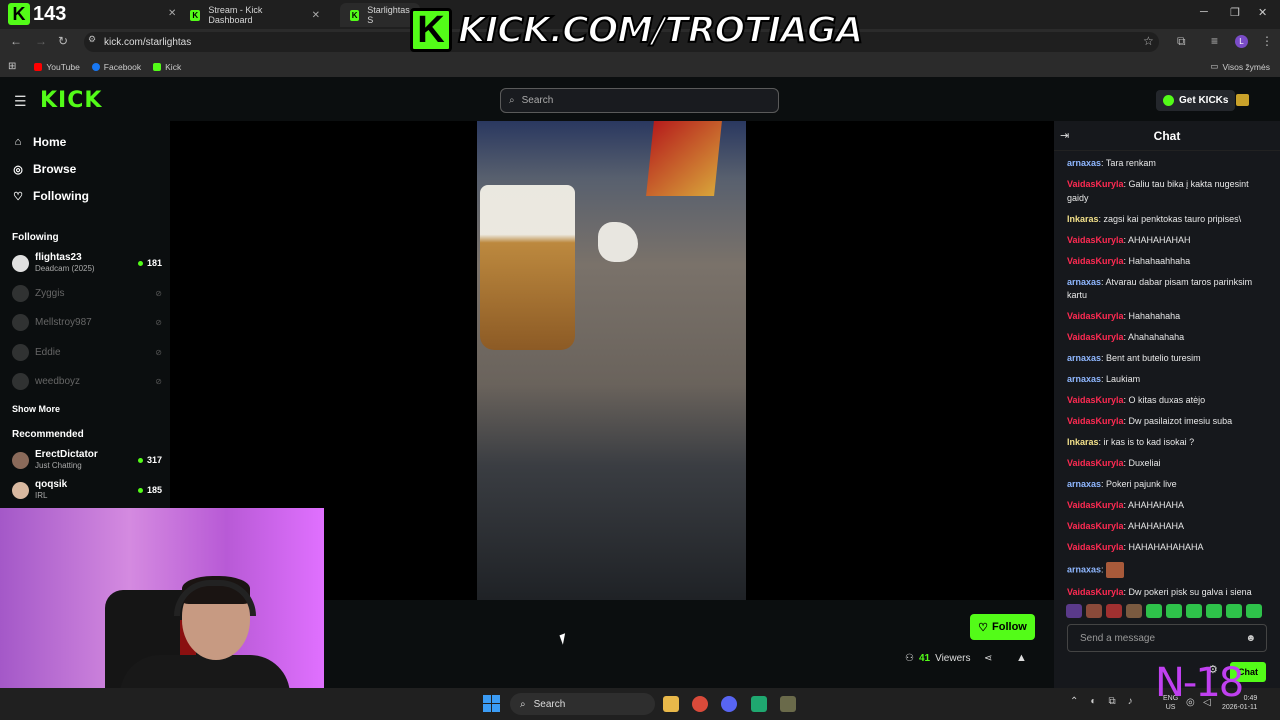 Image resolution: width=1280 pixels, height=720 pixels. I want to click on show-more-link: Show More, so click(36, 409).